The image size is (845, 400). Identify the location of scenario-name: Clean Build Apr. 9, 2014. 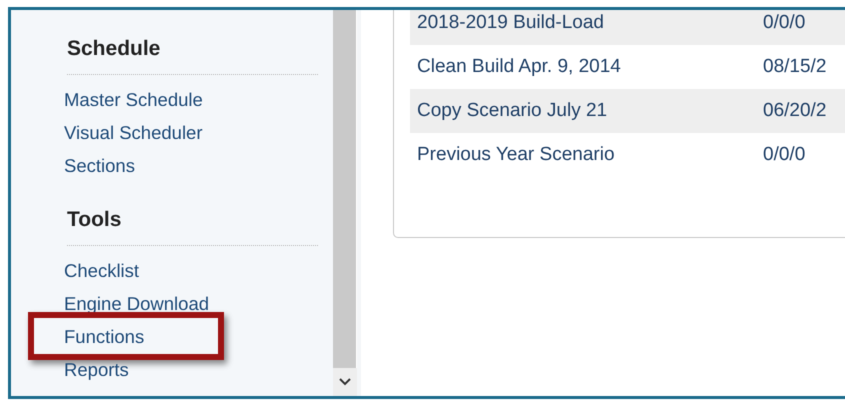
(519, 67).